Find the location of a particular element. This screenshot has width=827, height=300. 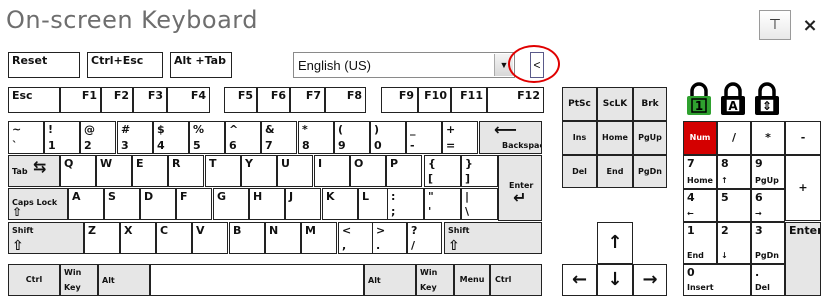

numpad-8-key: 8 ↑ is located at coordinates (734, 172).